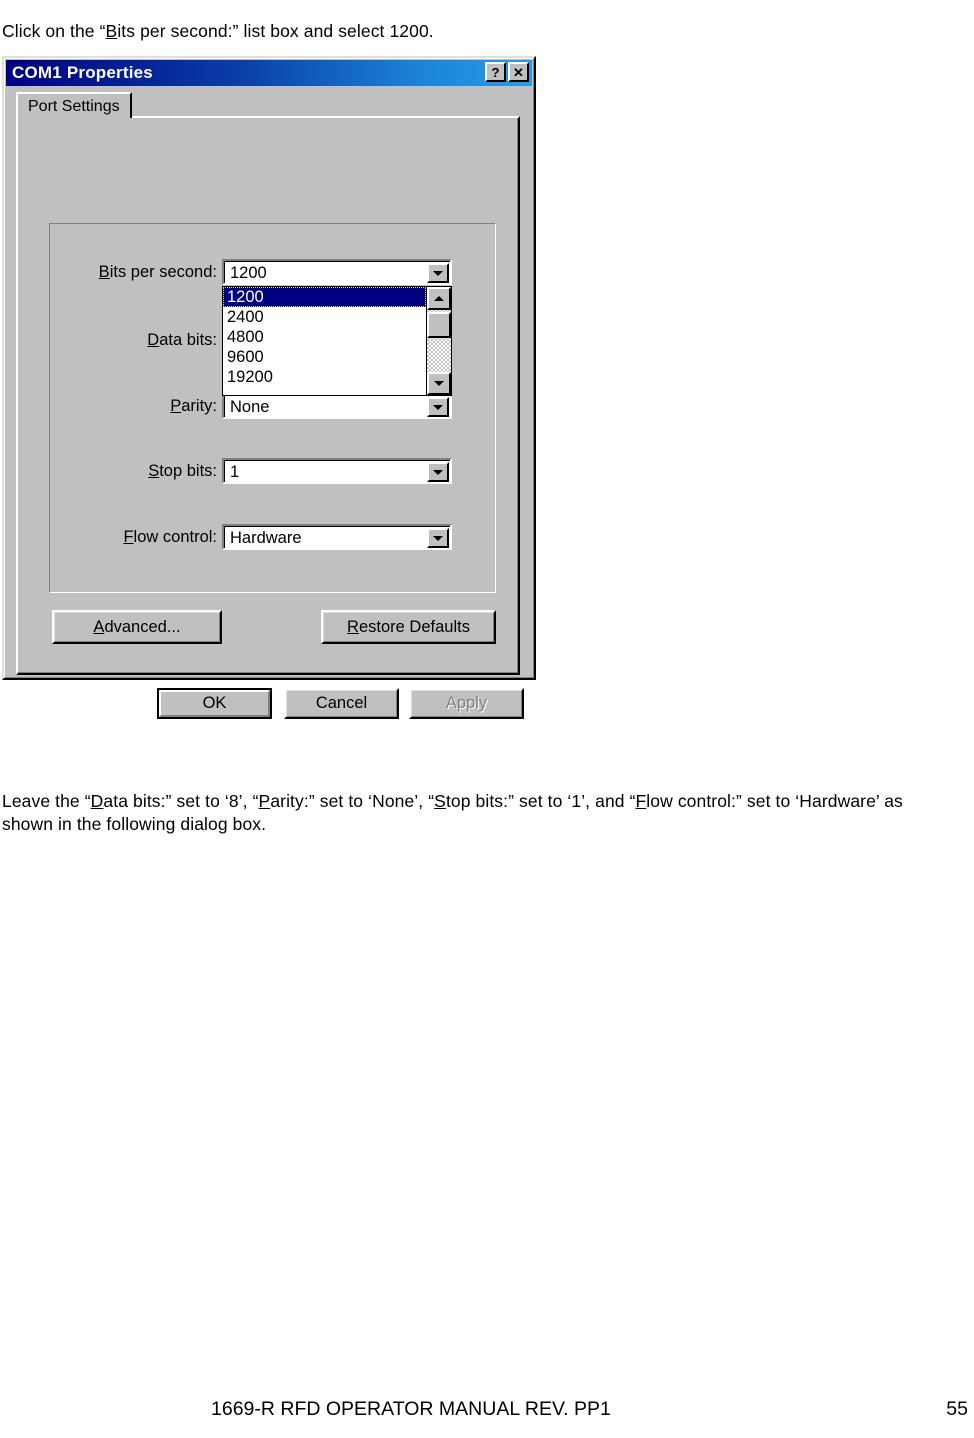  I want to click on footer-manual-title: 1669-R RFD OPERATOR MANUAL REV. PP1, so click(411, 1409).